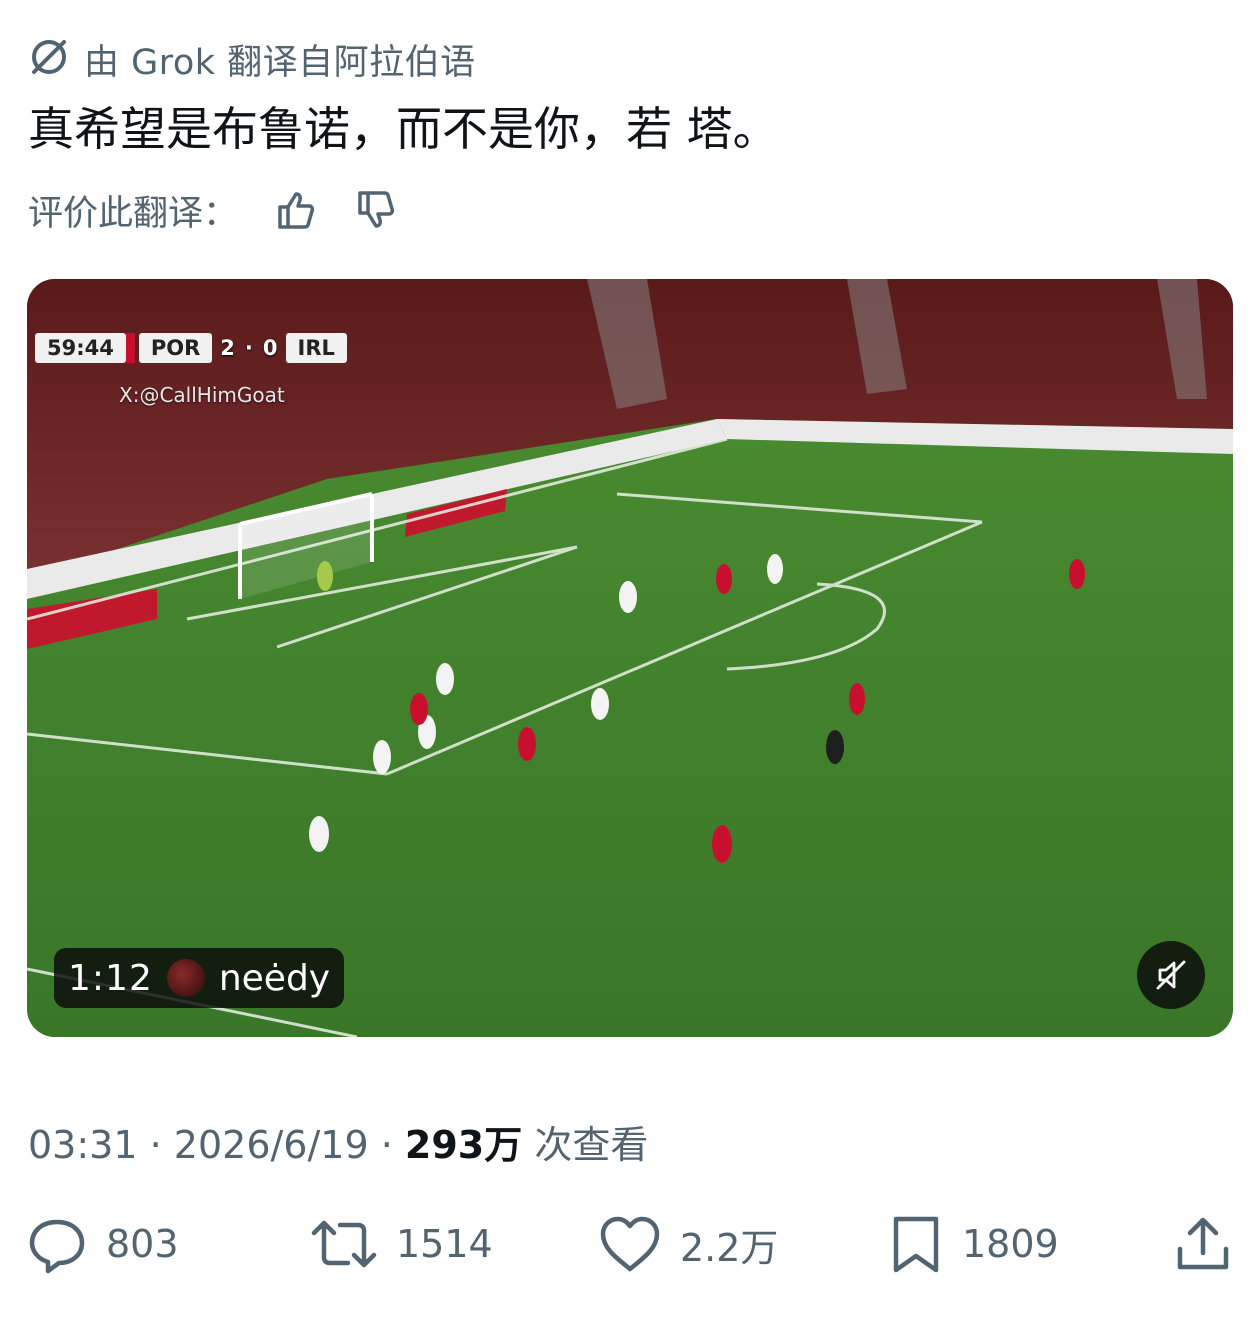 The image size is (1260, 1327). What do you see at coordinates (270, 348) in the screenshot?
I see `away-score: 0` at bounding box center [270, 348].